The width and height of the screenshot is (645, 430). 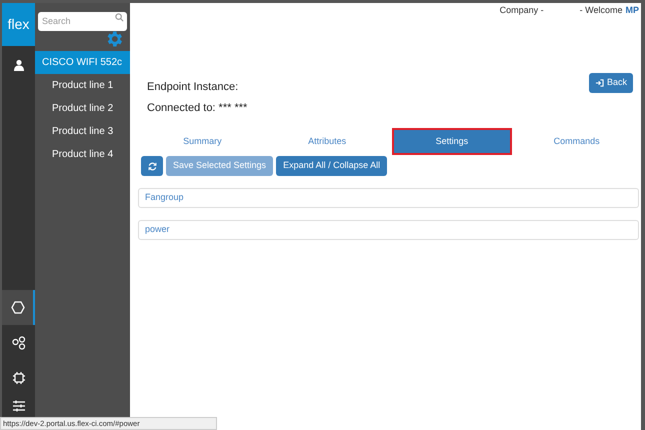 What do you see at coordinates (599, 83) in the screenshot?
I see `sign-in-icon` at bounding box center [599, 83].